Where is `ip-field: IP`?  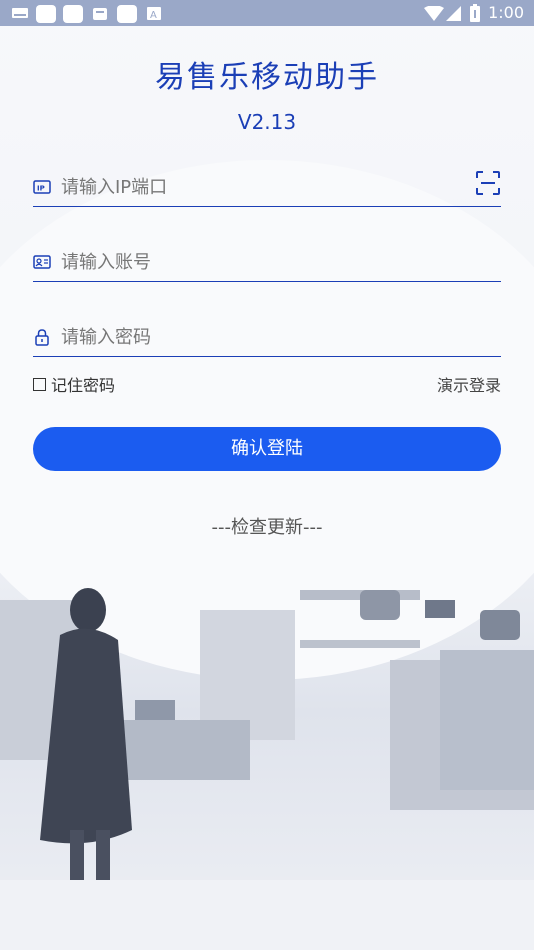 ip-field: IP is located at coordinates (267, 186).